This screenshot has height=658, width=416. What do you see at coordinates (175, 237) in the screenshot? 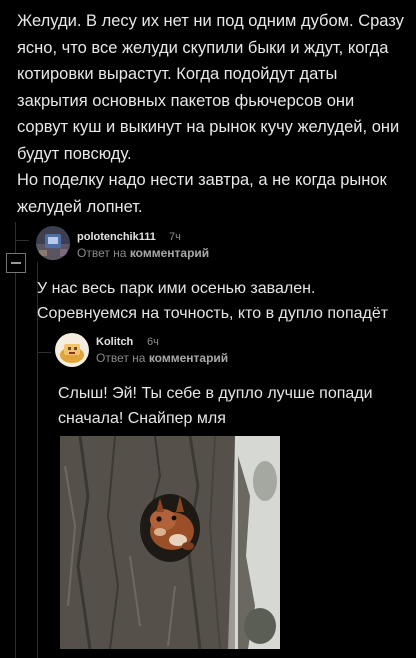
I see `comment-time: 7ч` at bounding box center [175, 237].